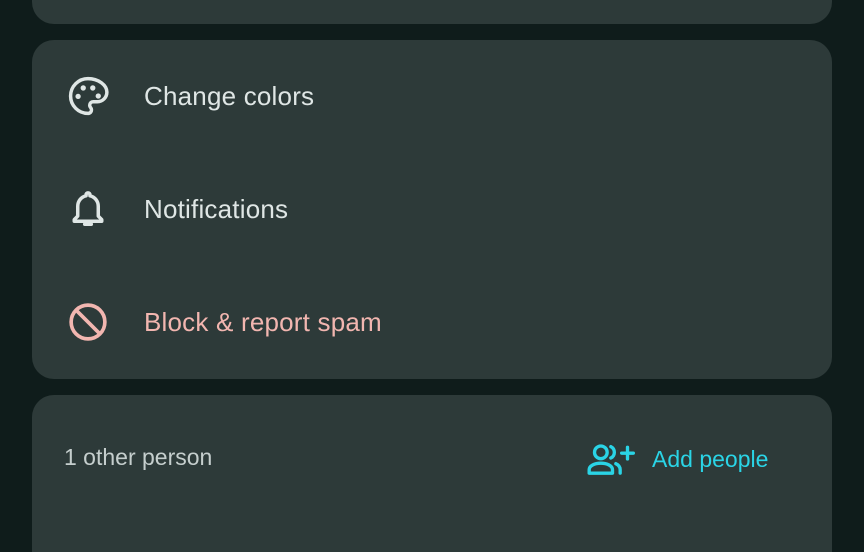  I want to click on add-people-button: Add people, so click(676, 459).